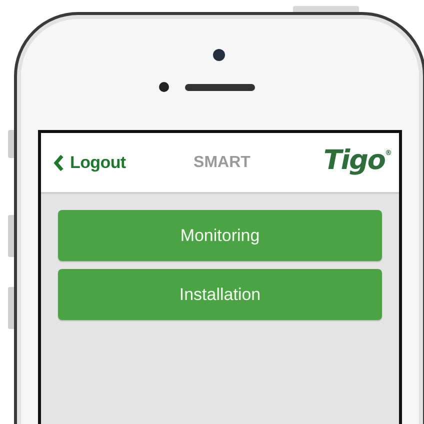 The height and width of the screenshot is (424, 424). I want to click on logout-button: Logout, so click(89, 162).